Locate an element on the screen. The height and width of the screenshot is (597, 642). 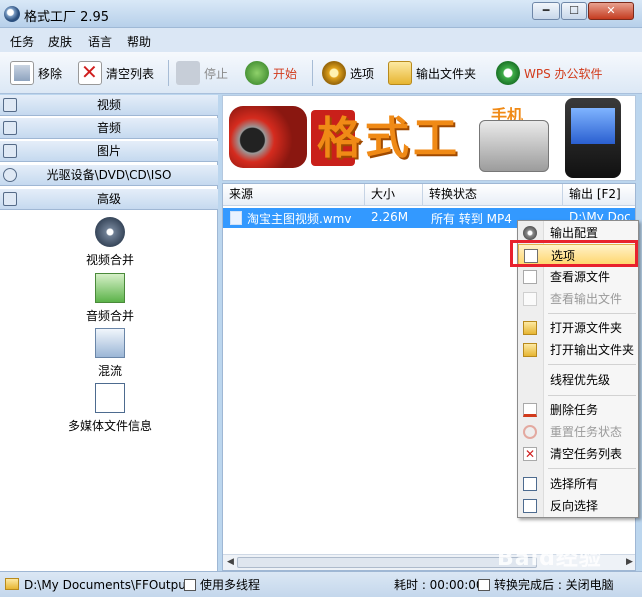
start-icon is located at coordinates (257, 73).